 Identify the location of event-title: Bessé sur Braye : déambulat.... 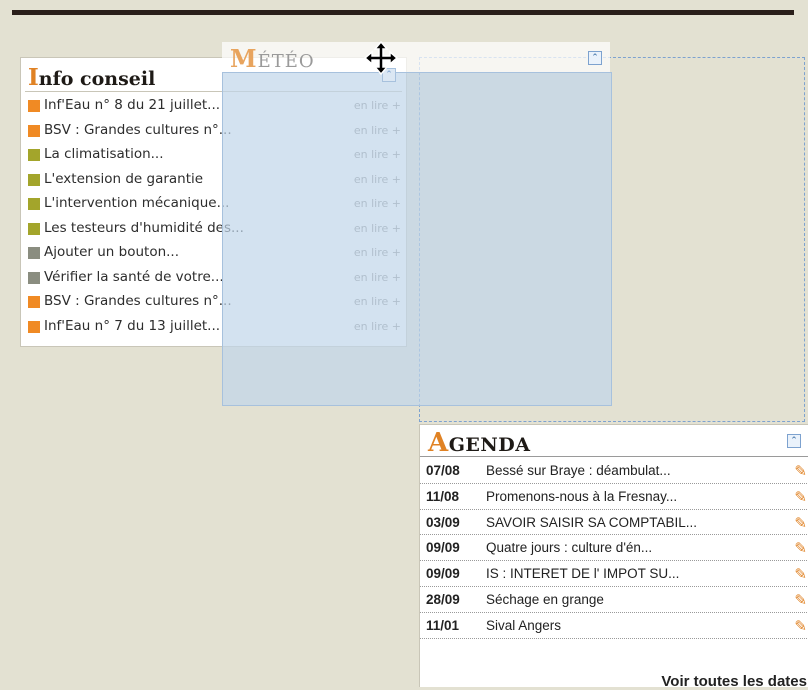
(578, 470).